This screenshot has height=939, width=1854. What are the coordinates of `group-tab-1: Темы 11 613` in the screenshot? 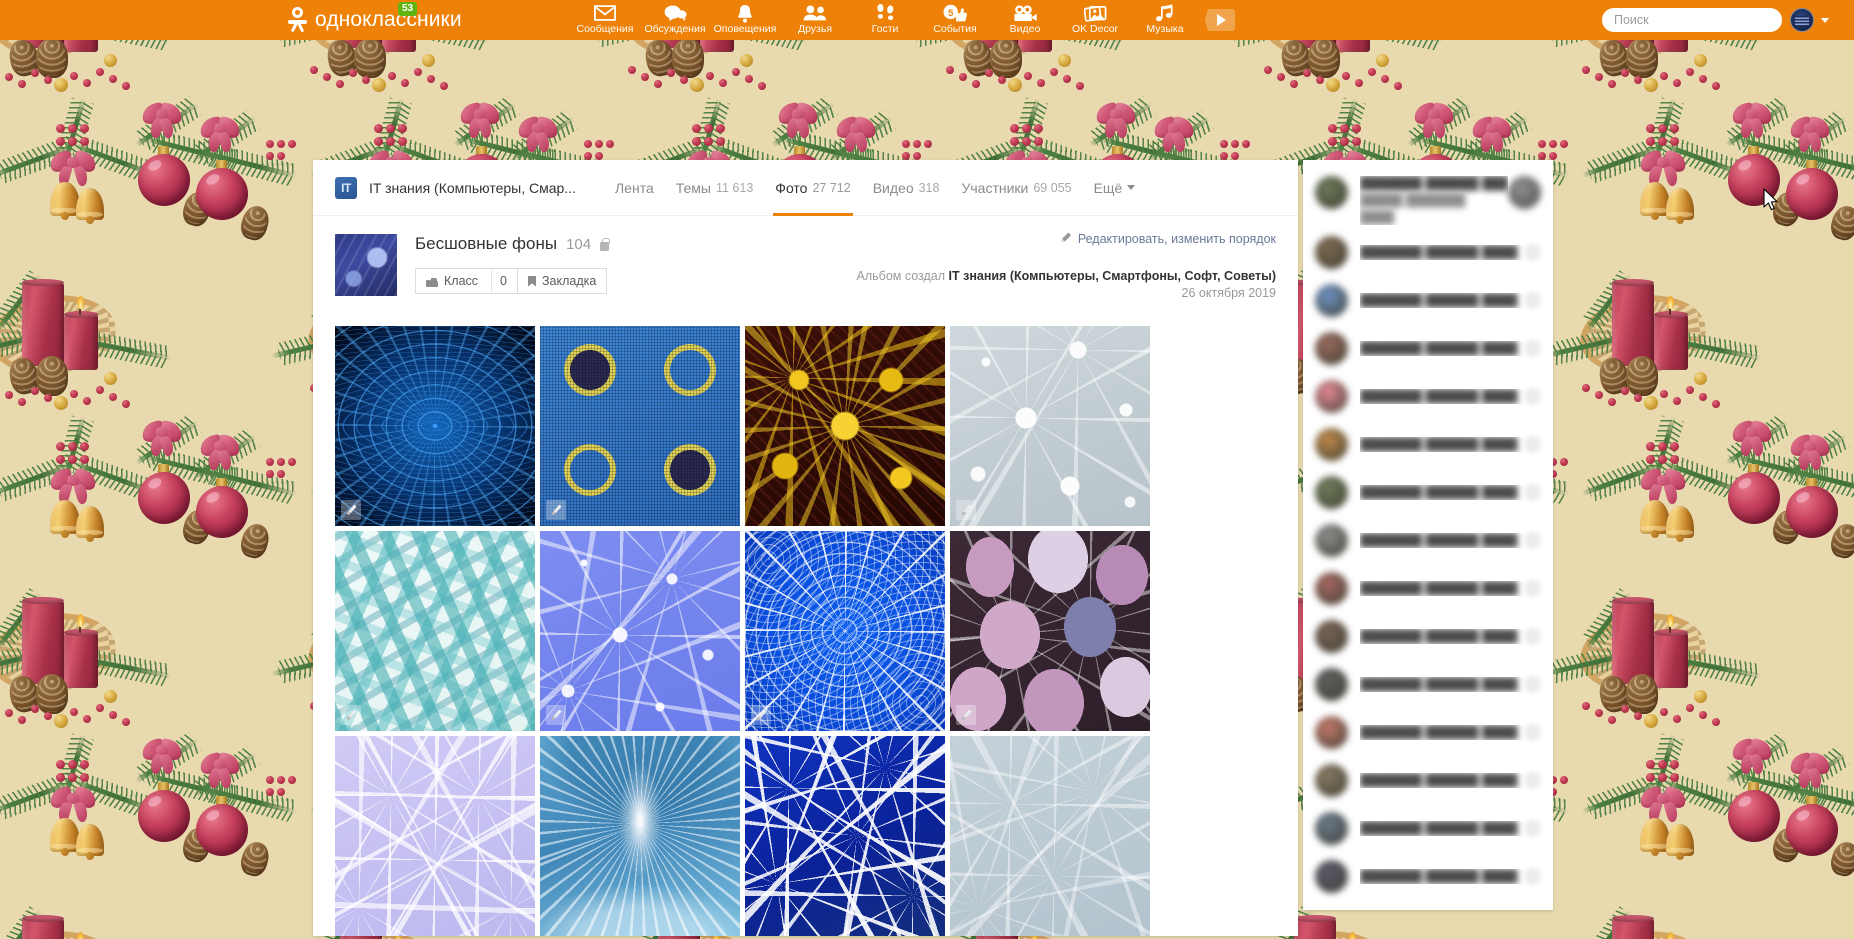 It's located at (715, 188).